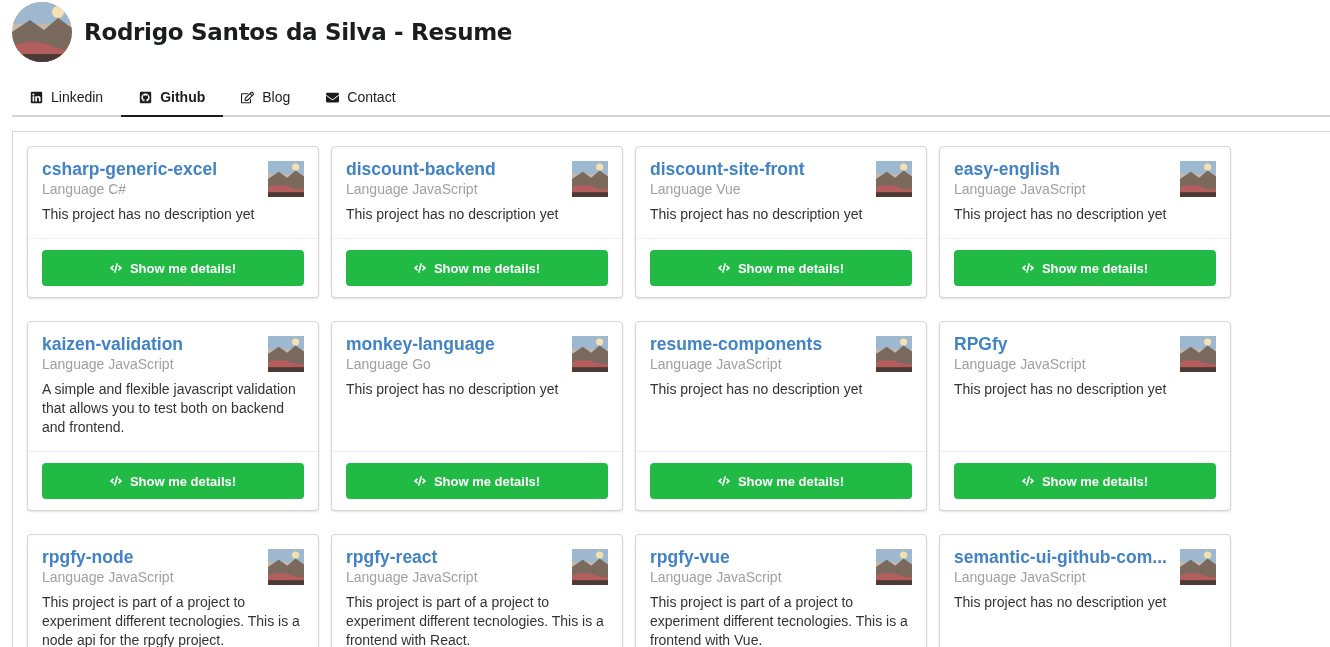 This screenshot has height=647, width=1330. What do you see at coordinates (67, 99) in the screenshot?
I see `tab: Linkedin` at bounding box center [67, 99].